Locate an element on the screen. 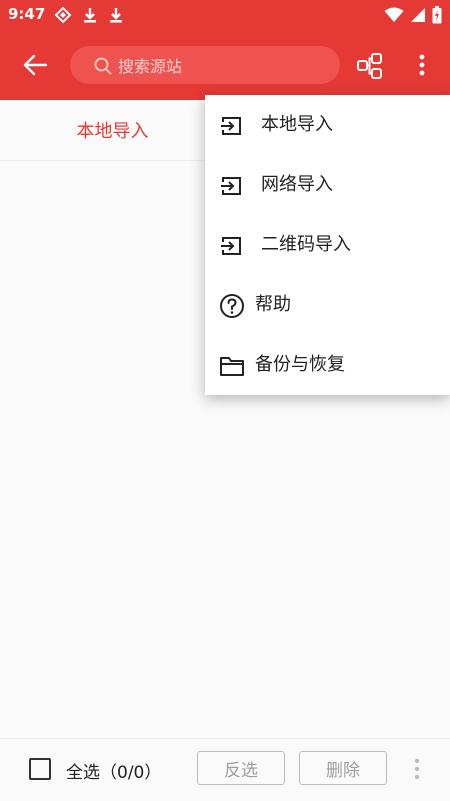 The height and width of the screenshot is (801, 450). back-button is located at coordinates (35, 65).